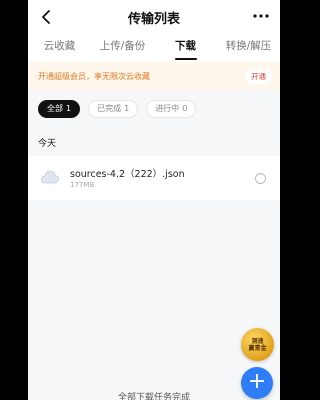 The width and height of the screenshot is (320, 400). I want to click on tab-upload-backup: 上传/备份, so click(122, 49).